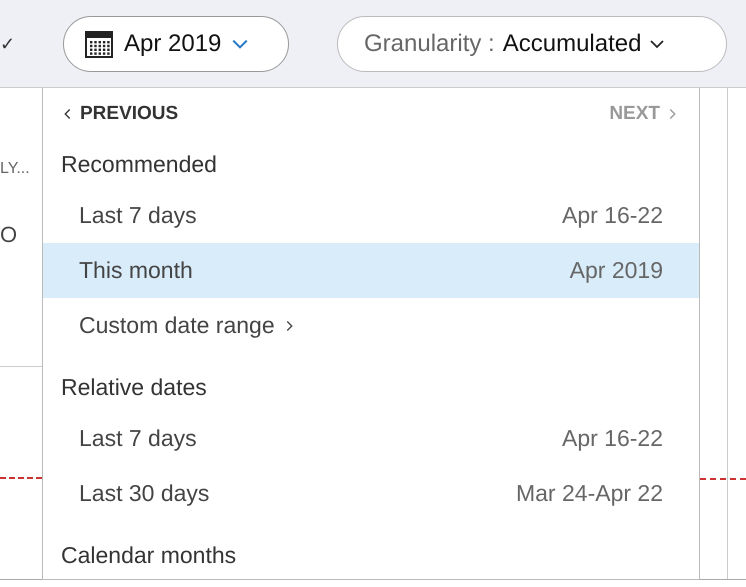 Image resolution: width=746 pixels, height=587 pixels. Describe the element at coordinates (134, 387) in the screenshot. I see `section-title: Relative dates` at that location.